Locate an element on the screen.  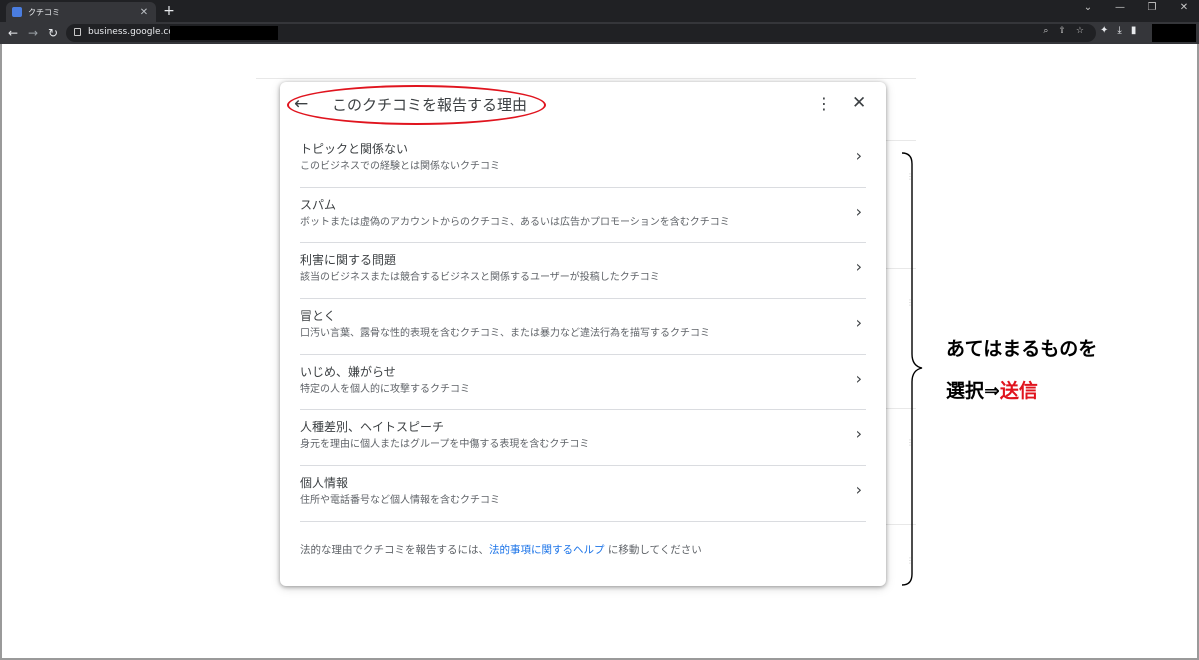
window-close-icon: ✕ is located at coordinates (1184, 7).